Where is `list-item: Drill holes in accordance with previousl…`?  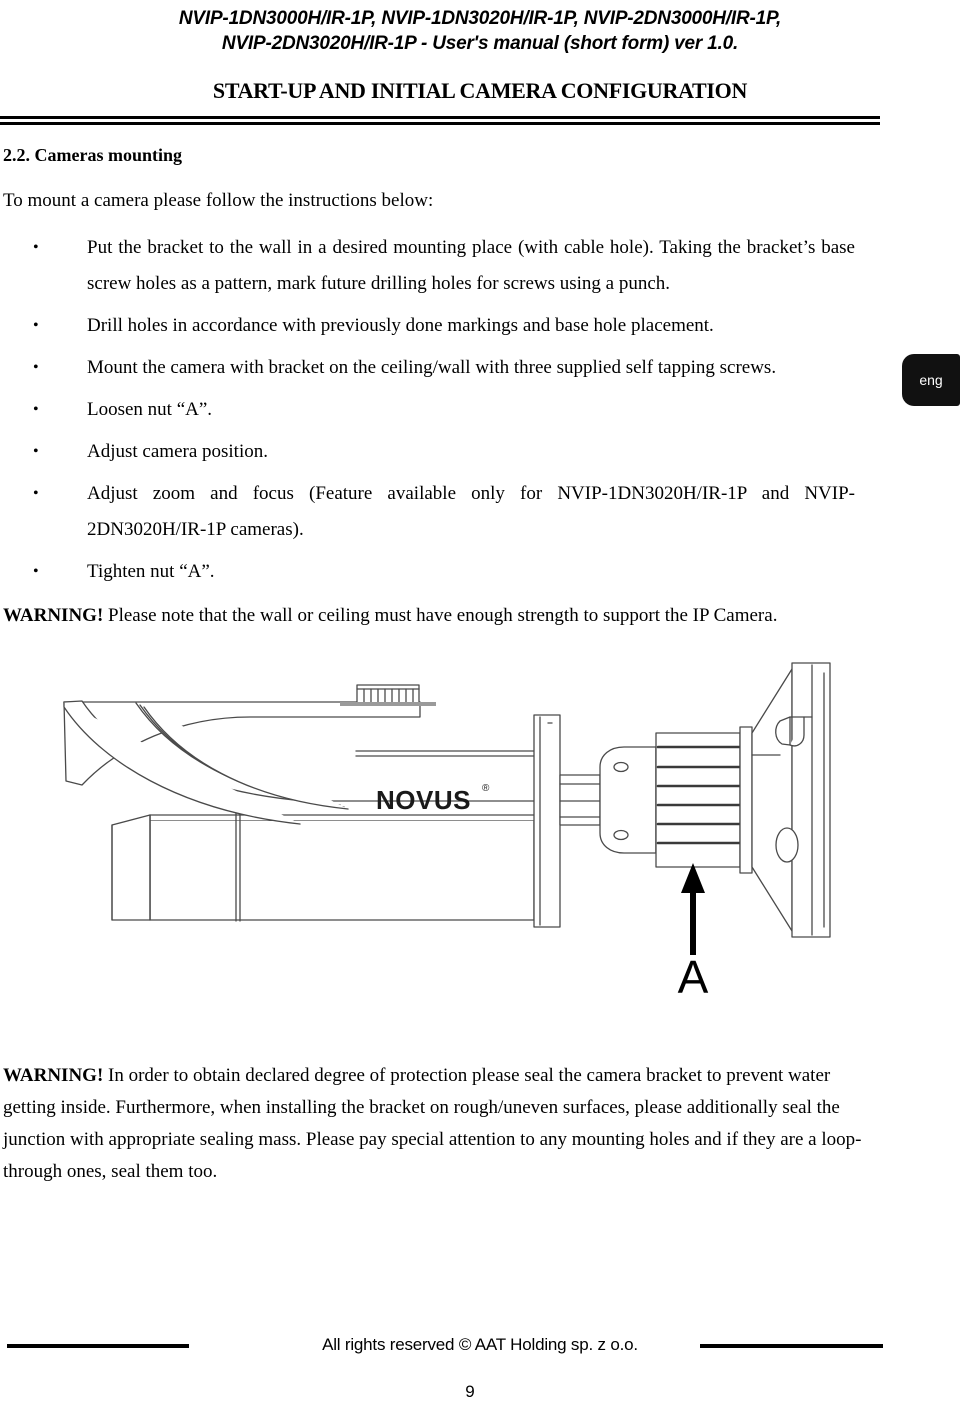 list-item: Drill holes in accordance with previousl… is located at coordinates (443, 326).